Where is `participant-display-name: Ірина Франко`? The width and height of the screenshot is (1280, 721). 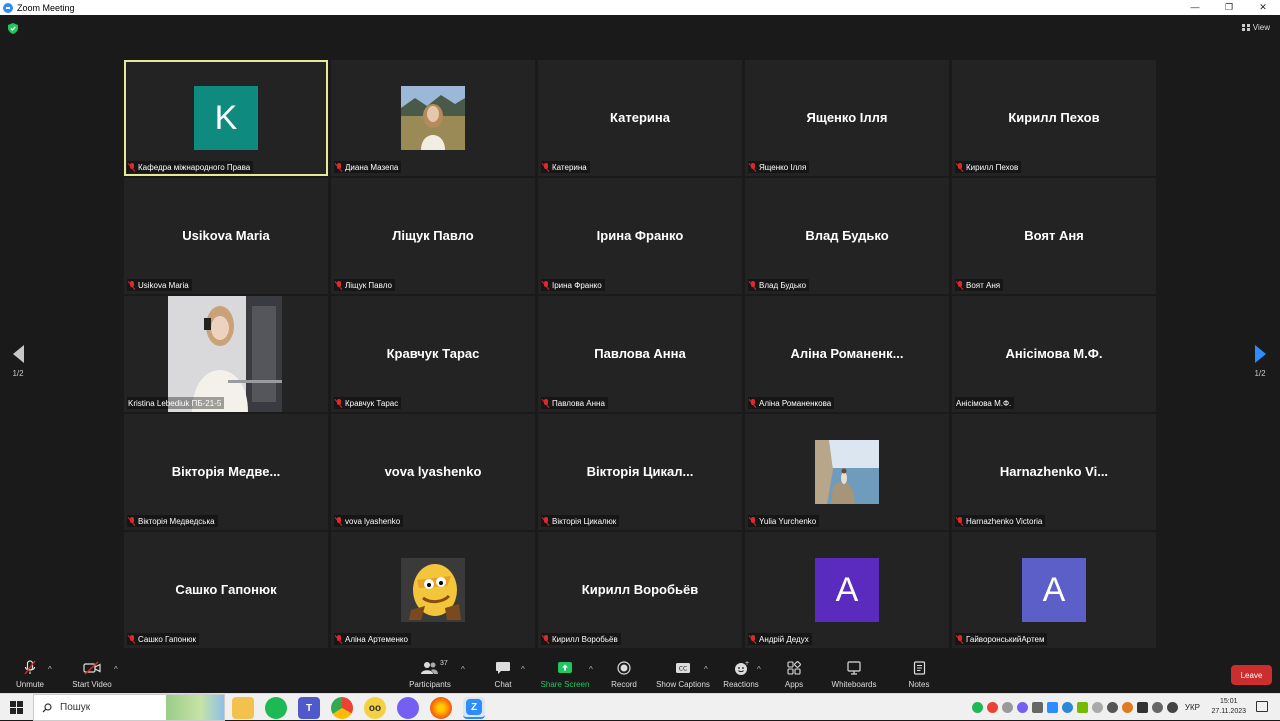
participant-display-name: Ірина Франко is located at coordinates (640, 235).